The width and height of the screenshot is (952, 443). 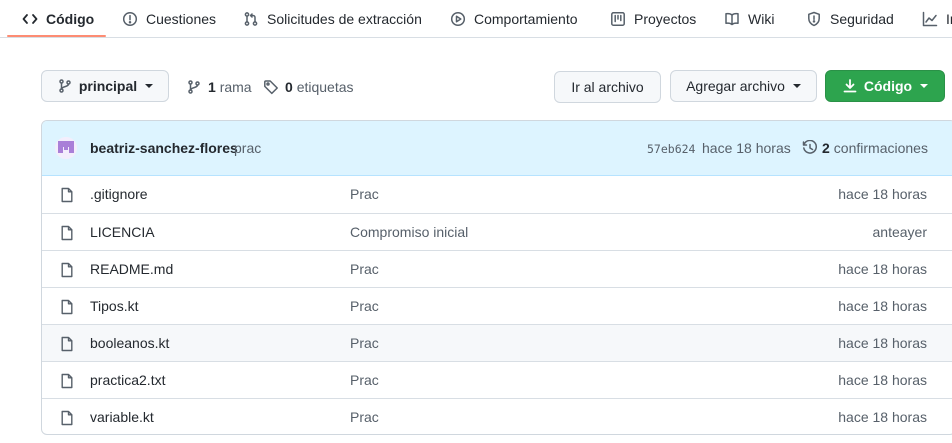 I want to click on tags-link: 0 etiquetas, so click(x=308, y=87).